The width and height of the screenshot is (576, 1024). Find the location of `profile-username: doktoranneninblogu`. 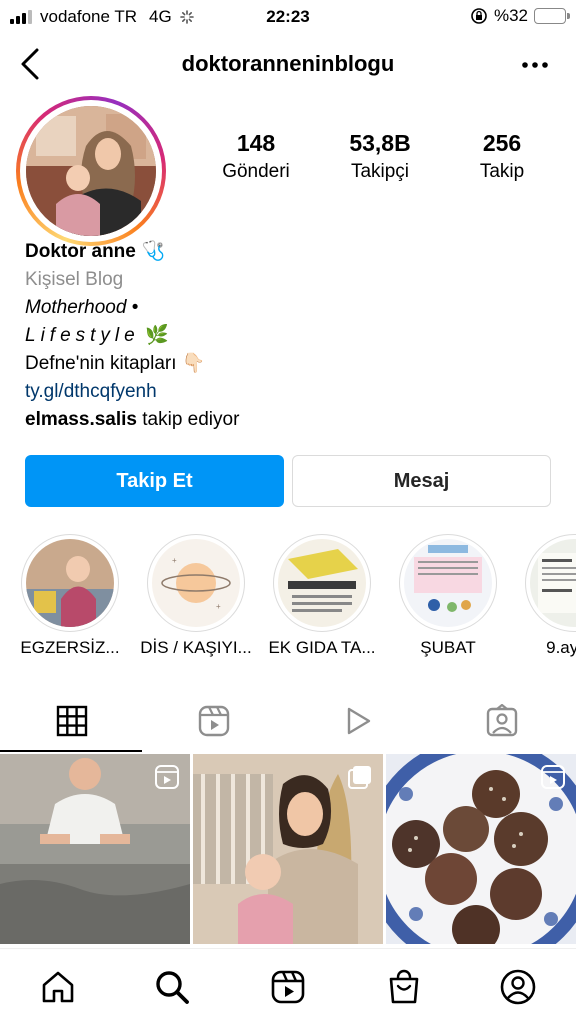

profile-username: doktoranneninblogu is located at coordinates (288, 63).